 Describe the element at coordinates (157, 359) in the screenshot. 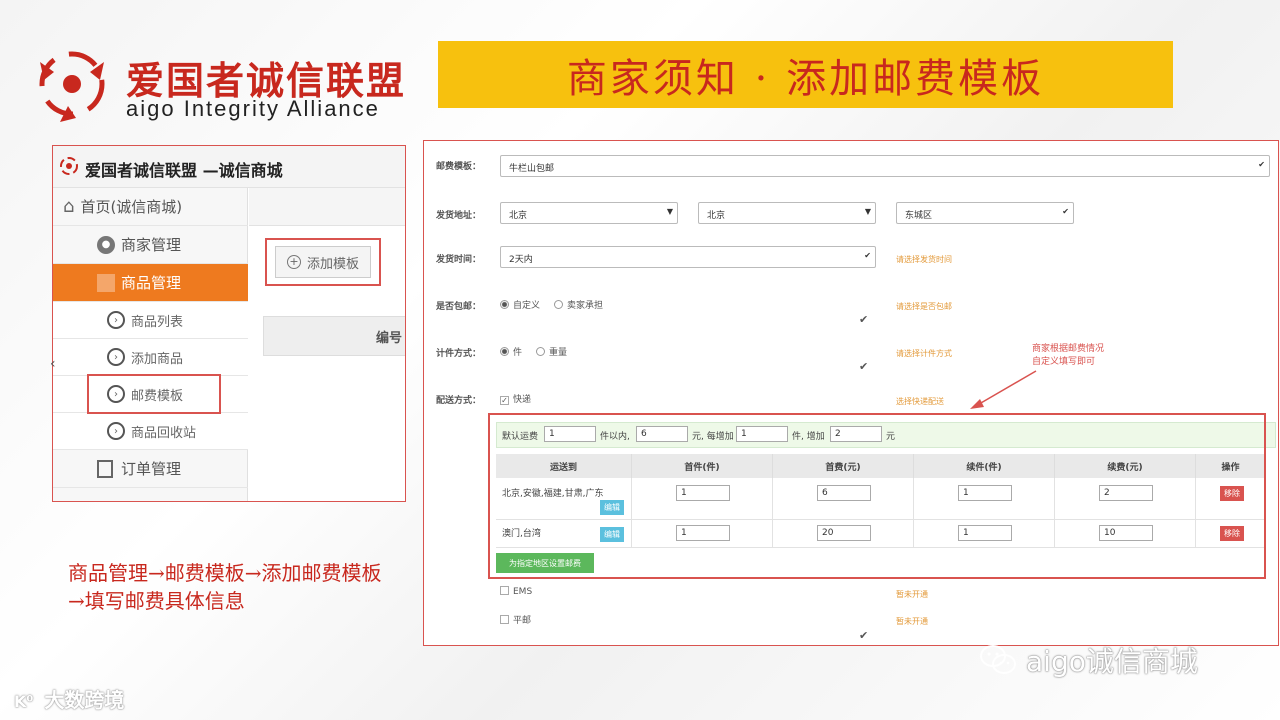

I see `sidebar-item-label: 添加商品` at that location.